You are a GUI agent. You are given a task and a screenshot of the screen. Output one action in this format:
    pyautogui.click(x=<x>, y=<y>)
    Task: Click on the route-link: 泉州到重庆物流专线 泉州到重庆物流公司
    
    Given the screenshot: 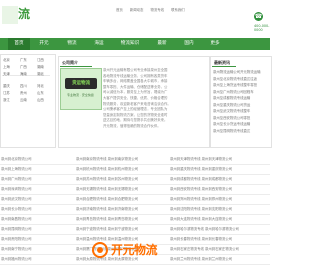 What is the action you would take?
    pyautogui.click(x=201, y=169)
    